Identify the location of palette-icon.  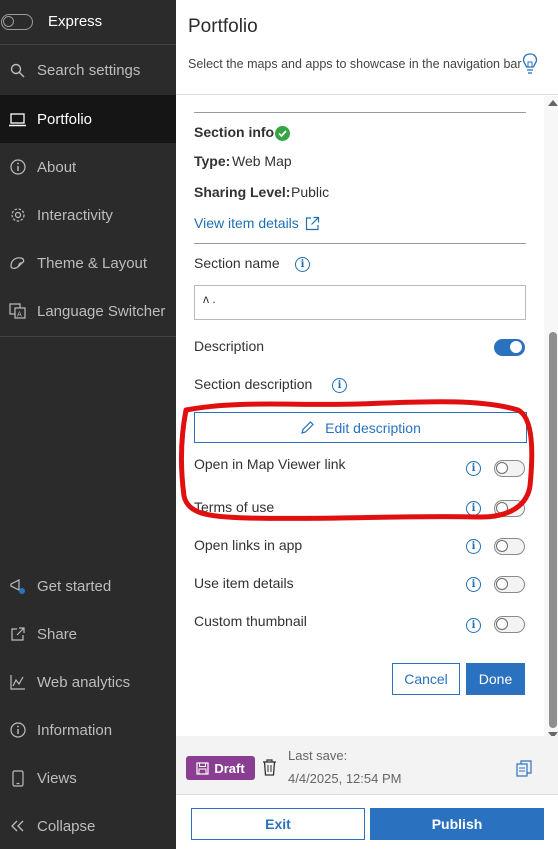
(17, 263).